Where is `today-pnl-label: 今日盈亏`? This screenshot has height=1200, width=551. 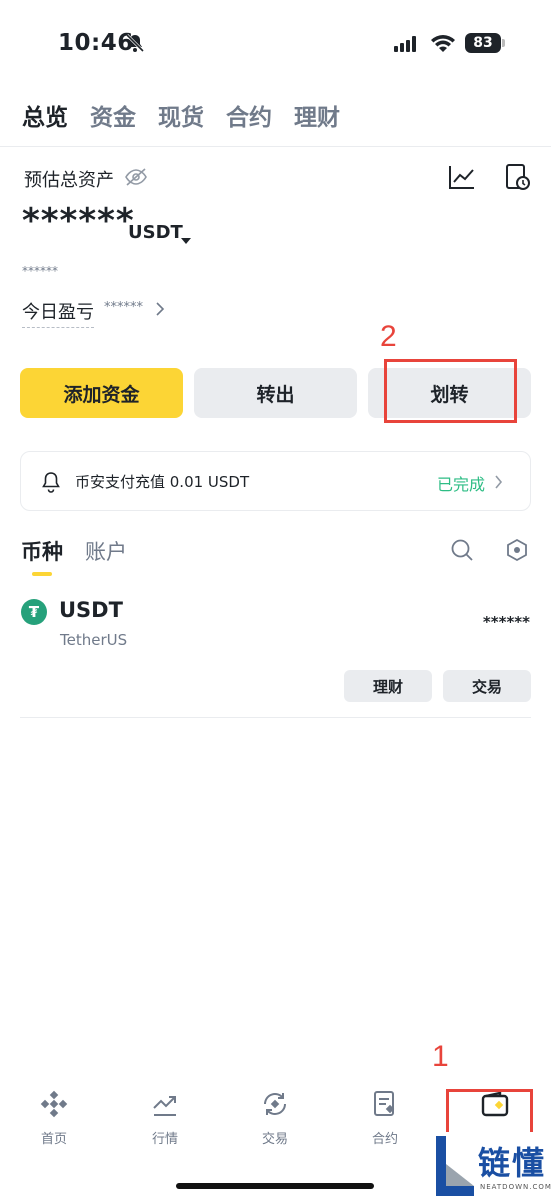 today-pnl-label: 今日盈亏 is located at coordinates (58, 313).